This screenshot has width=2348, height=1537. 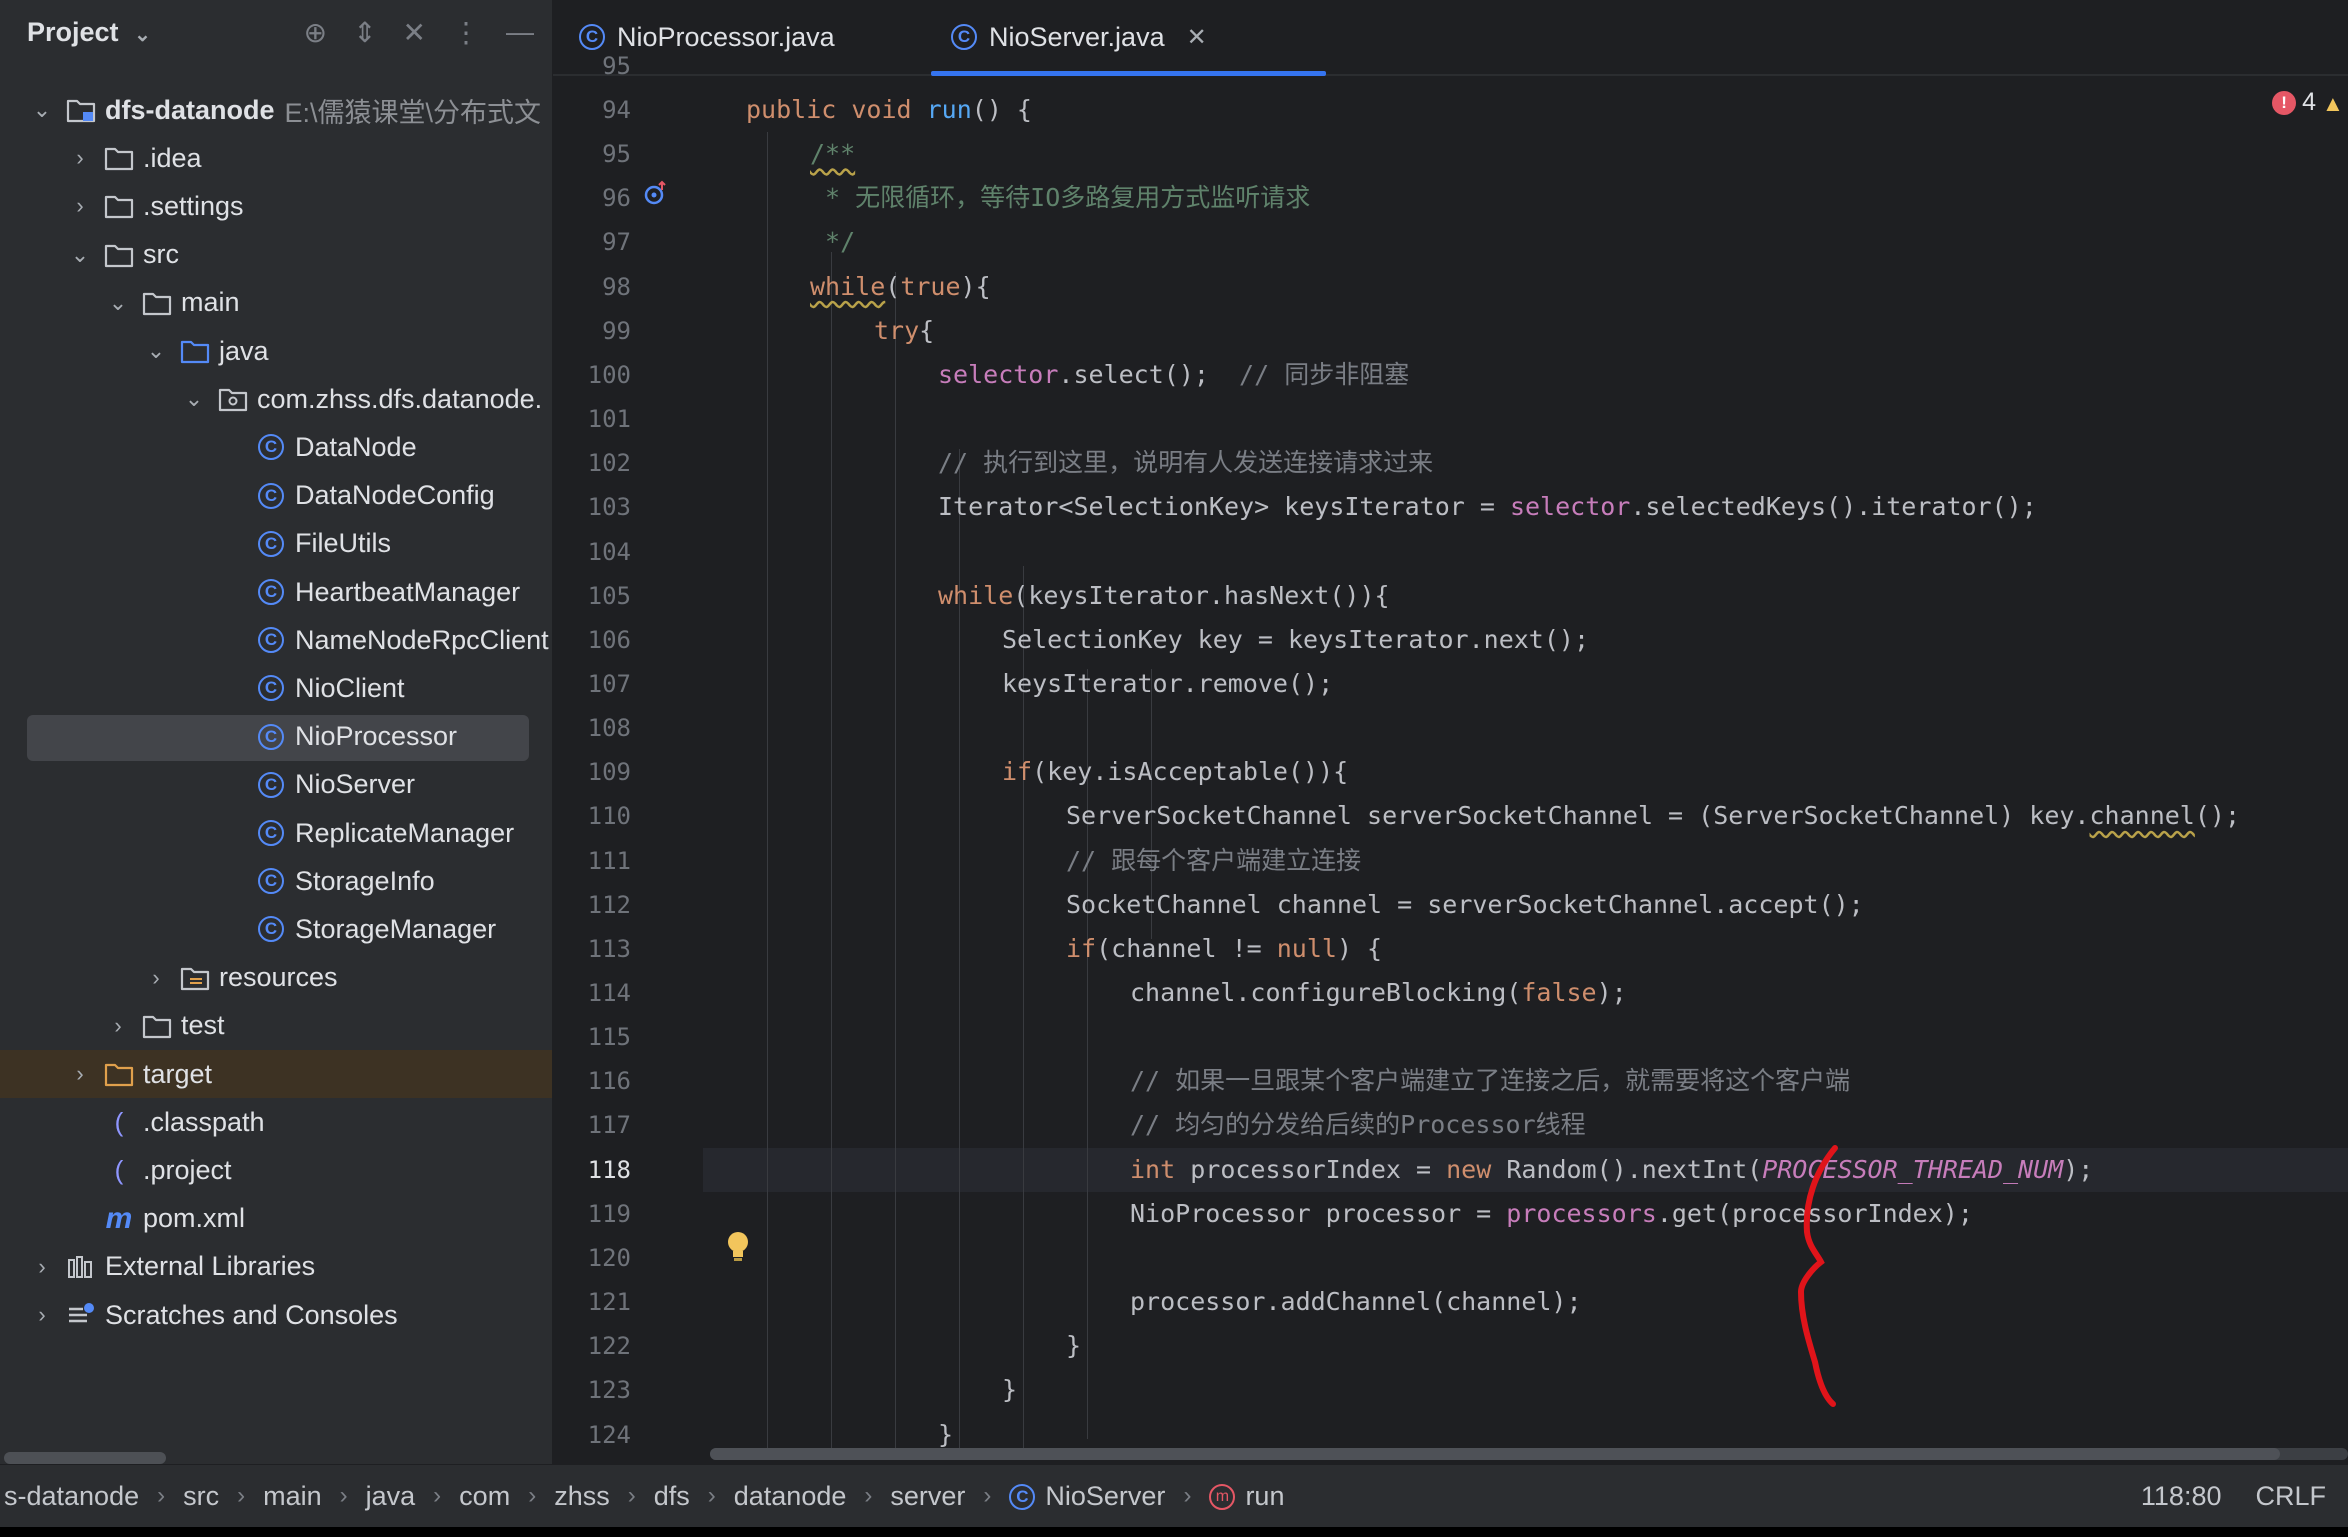 I want to click on line-number: 110, so click(x=609, y=816).